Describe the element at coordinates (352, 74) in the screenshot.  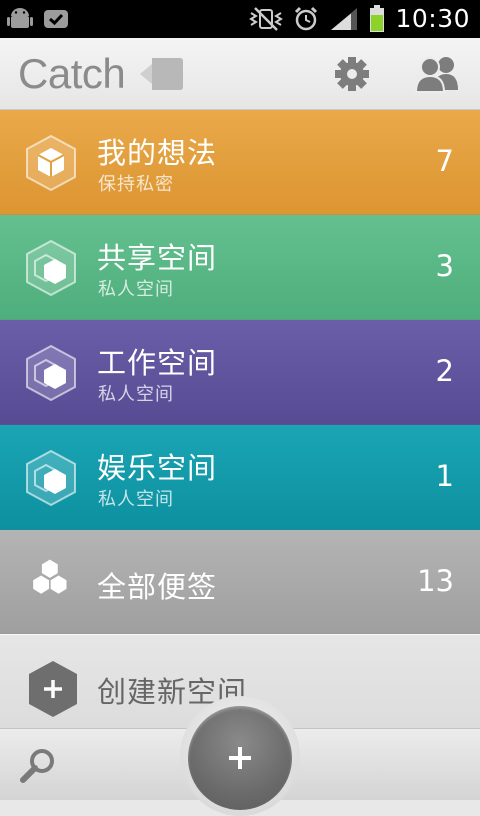
I see `settings-icon` at that location.